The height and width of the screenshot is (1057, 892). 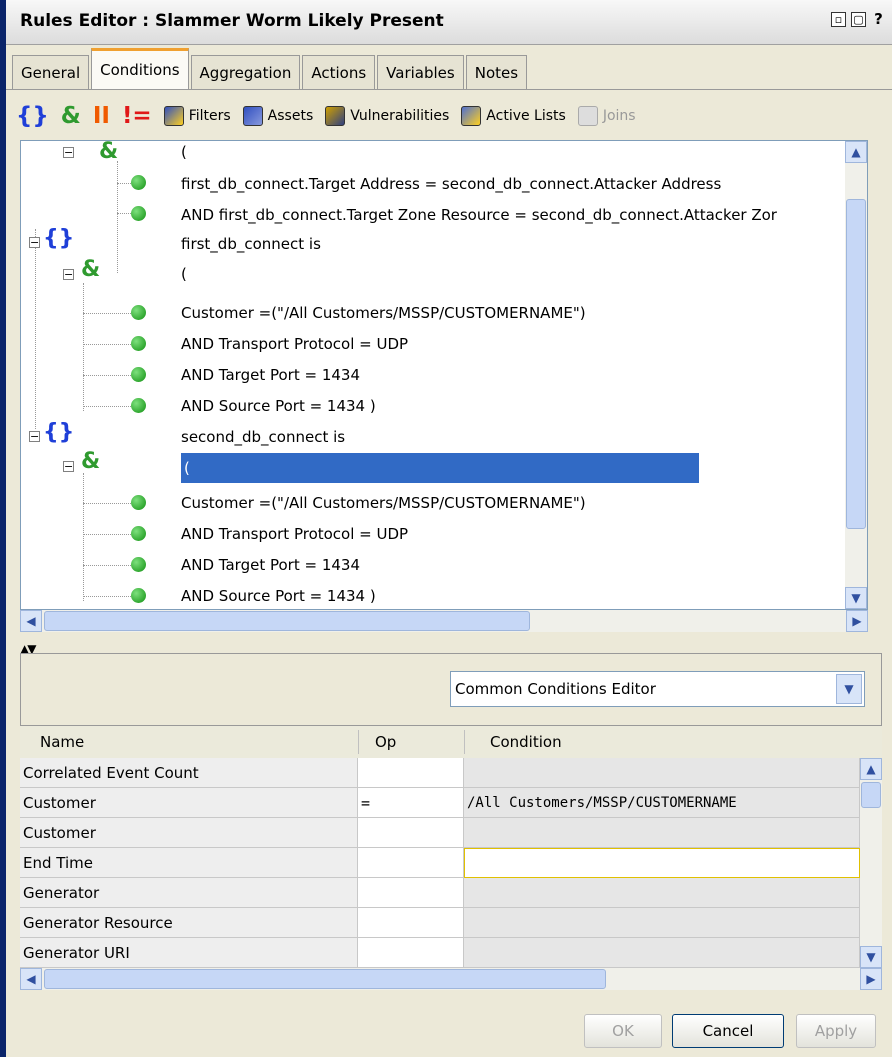 I want to click on assets-button: Assets, so click(x=278, y=116).